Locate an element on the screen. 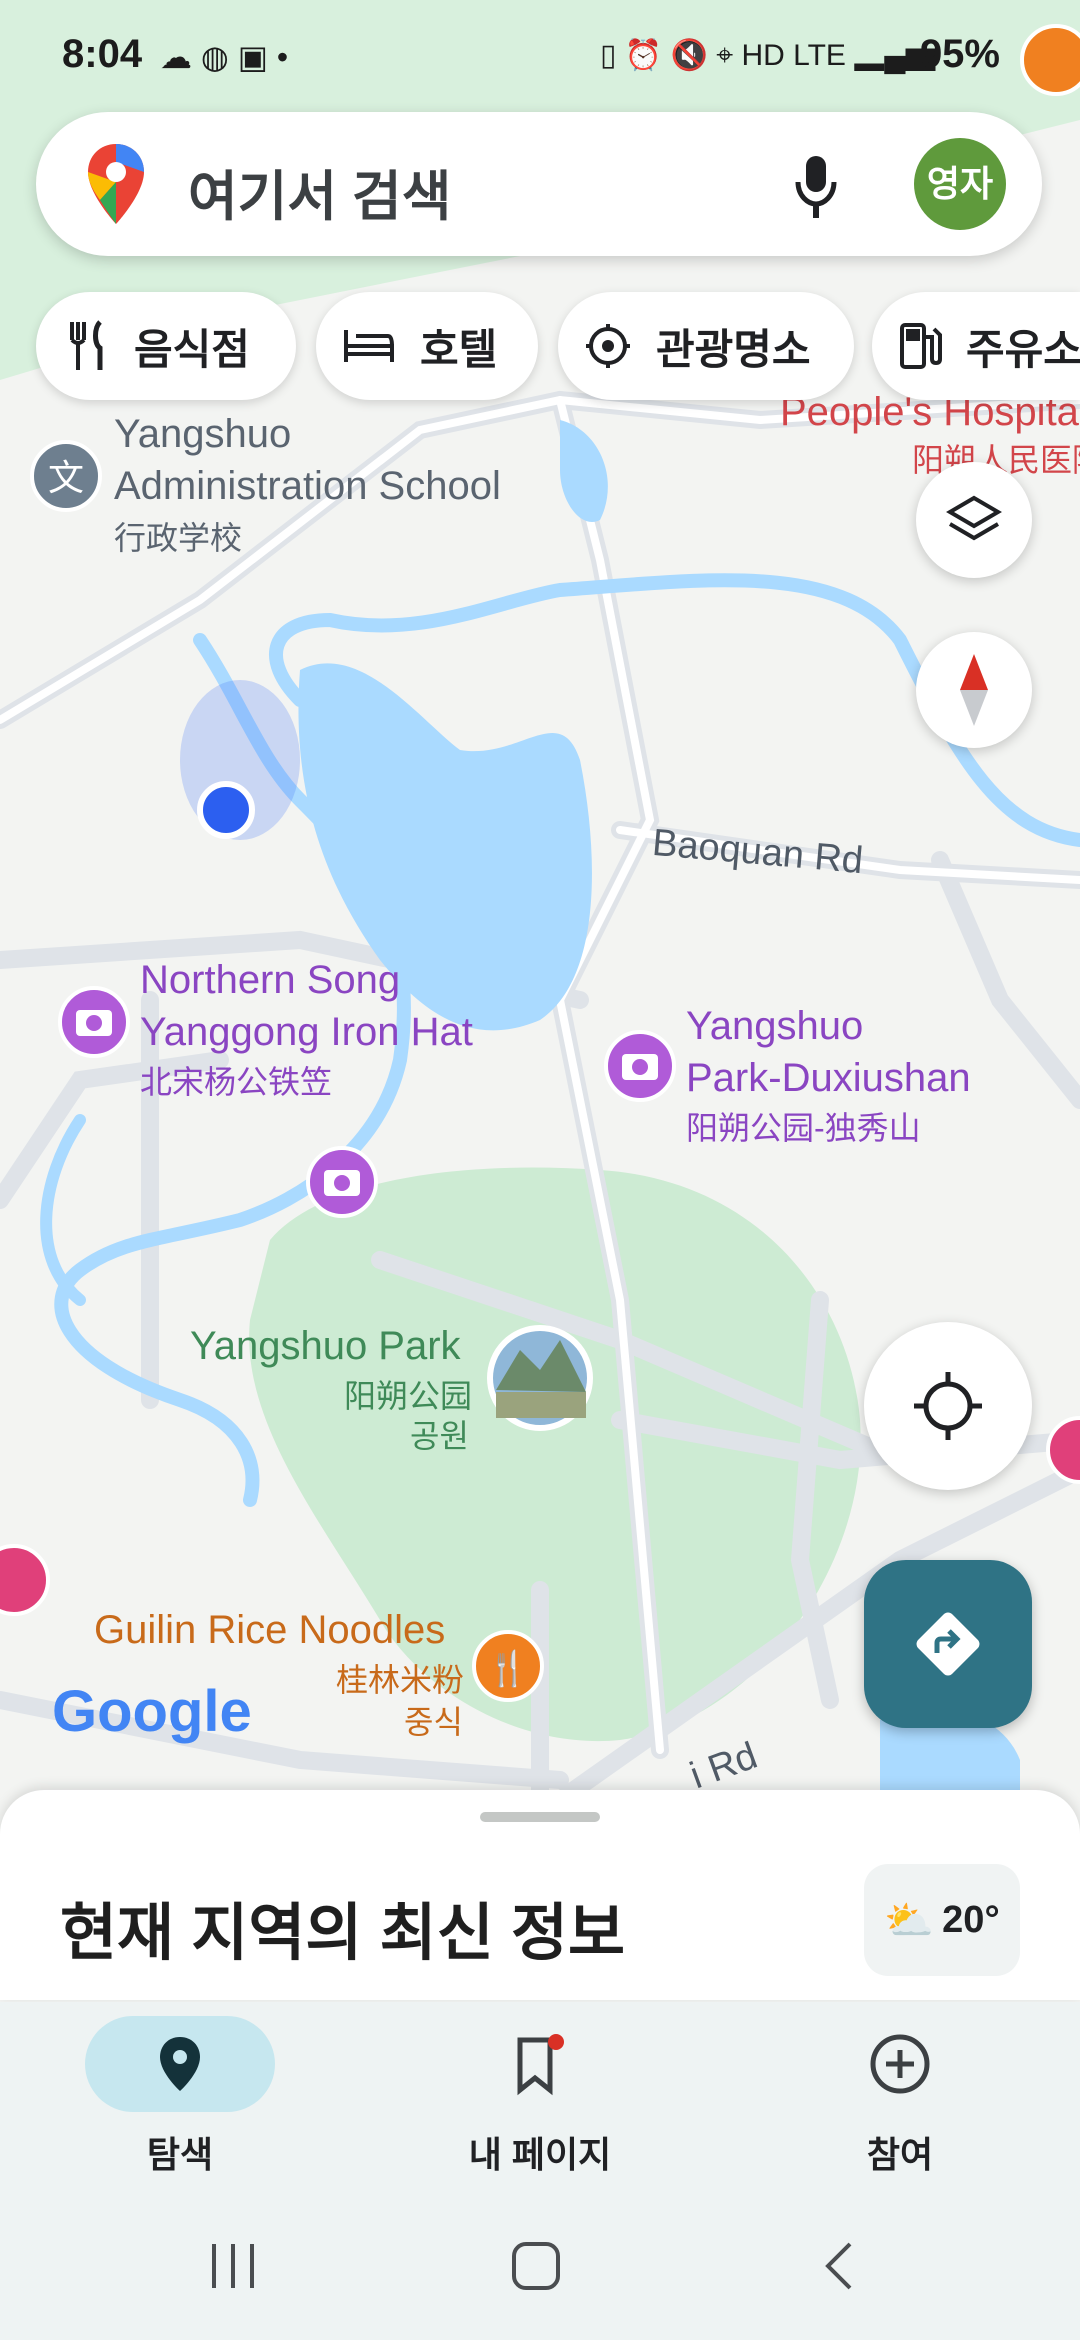  label-noodles-ko: 중식 is located at coordinates (433, 1722).